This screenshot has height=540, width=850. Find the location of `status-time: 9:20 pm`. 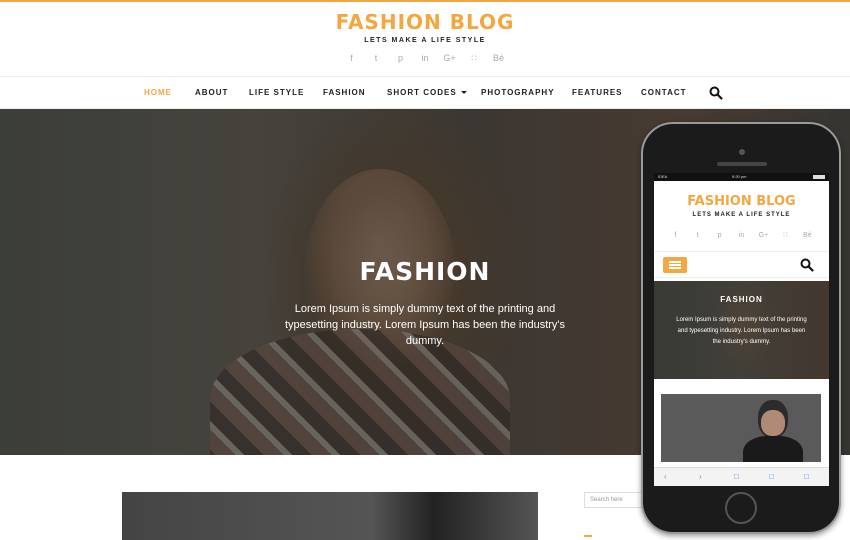

status-time: 9:20 pm is located at coordinates (739, 176).